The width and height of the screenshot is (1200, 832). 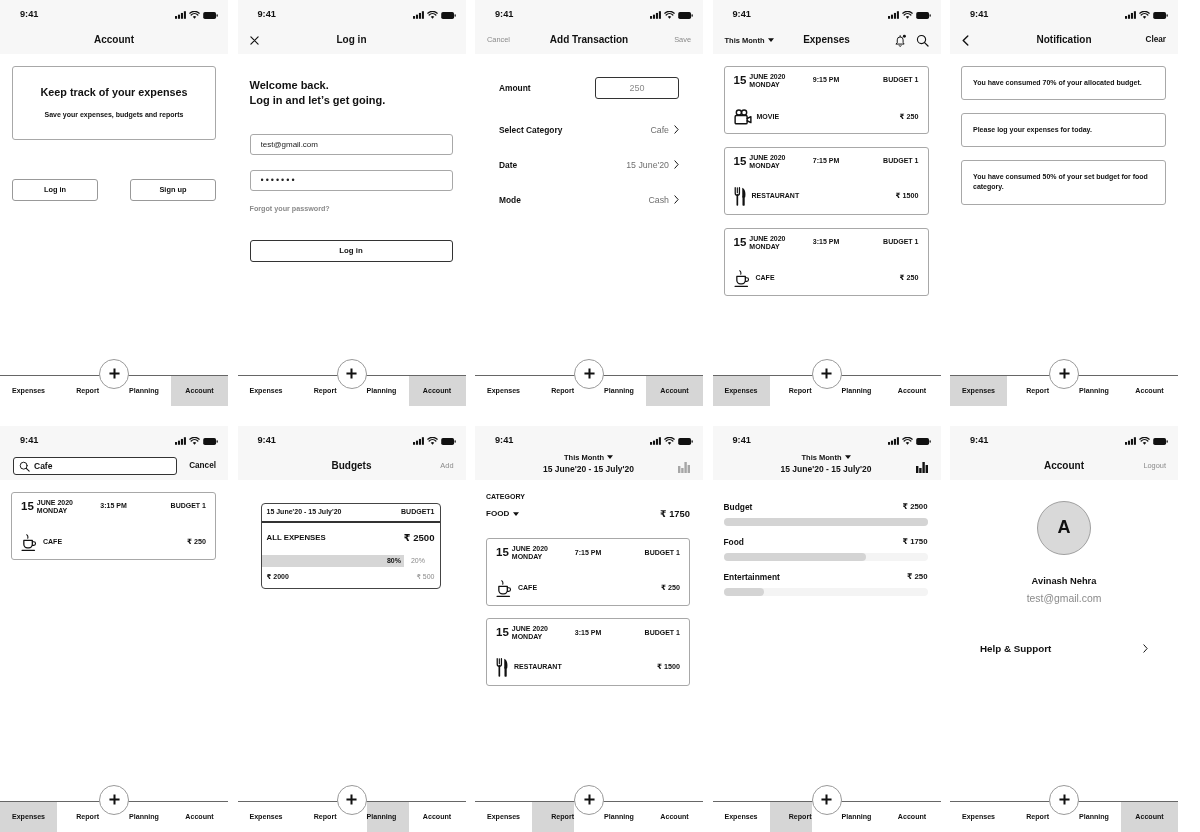 What do you see at coordinates (515, 88) in the screenshot?
I see `field-label: Amount` at bounding box center [515, 88].